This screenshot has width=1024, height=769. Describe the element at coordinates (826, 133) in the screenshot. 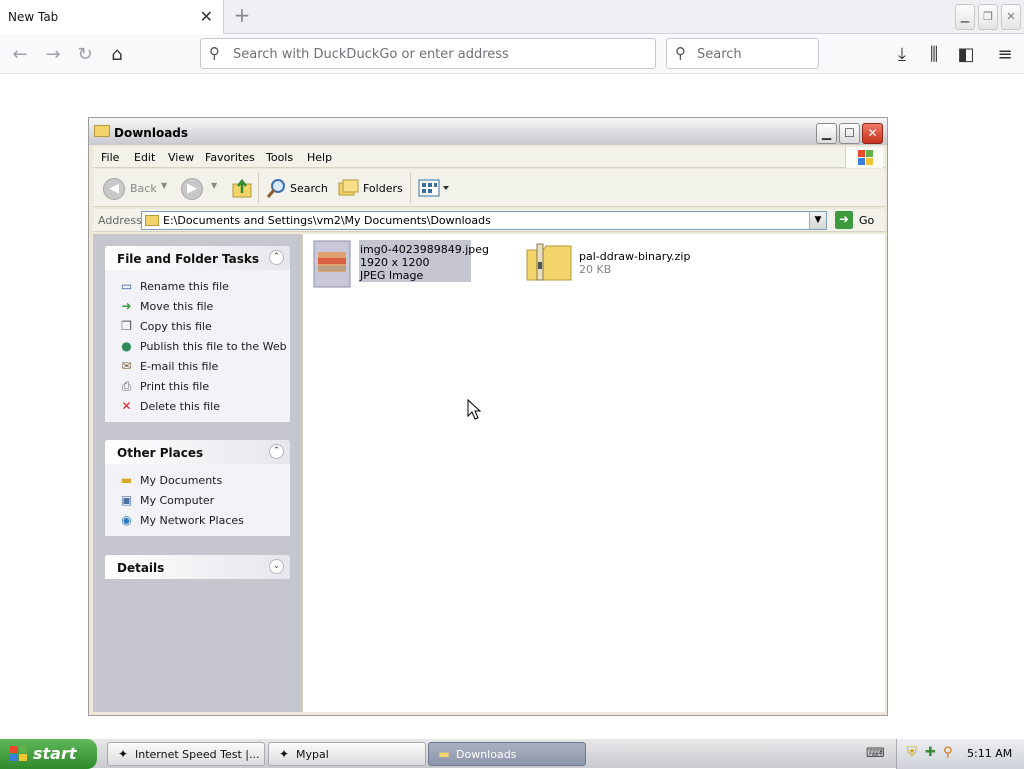

I see `minimize-button: ▁` at that location.